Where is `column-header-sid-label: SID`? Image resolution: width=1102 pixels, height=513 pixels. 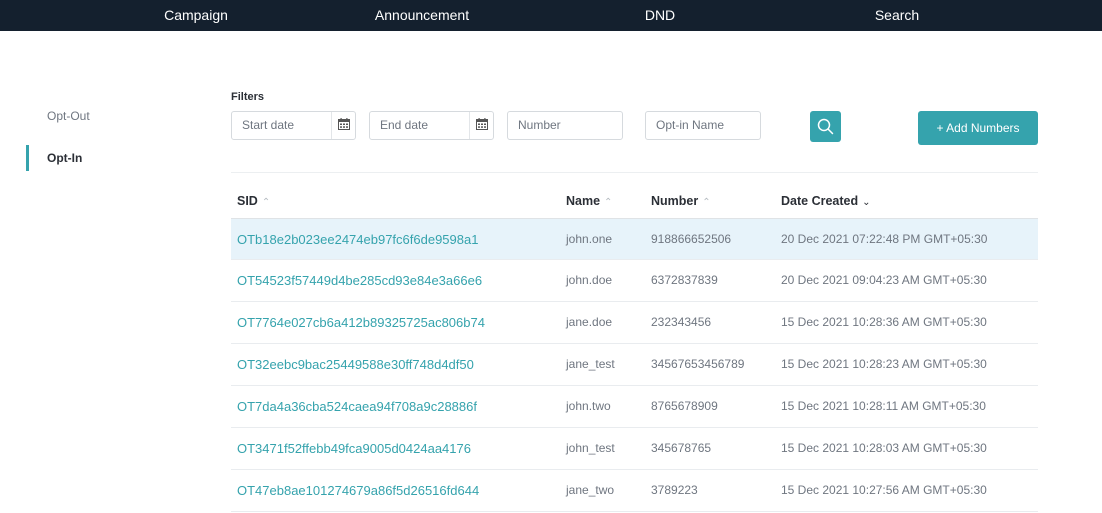
column-header-sid-label: SID is located at coordinates (247, 201).